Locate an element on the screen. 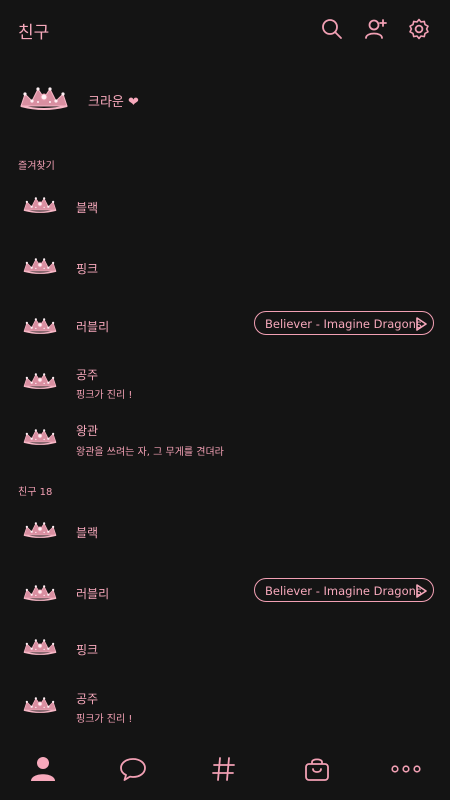 The image size is (450, 800). chat-bubble-icon is located at coordinates (133, 769).